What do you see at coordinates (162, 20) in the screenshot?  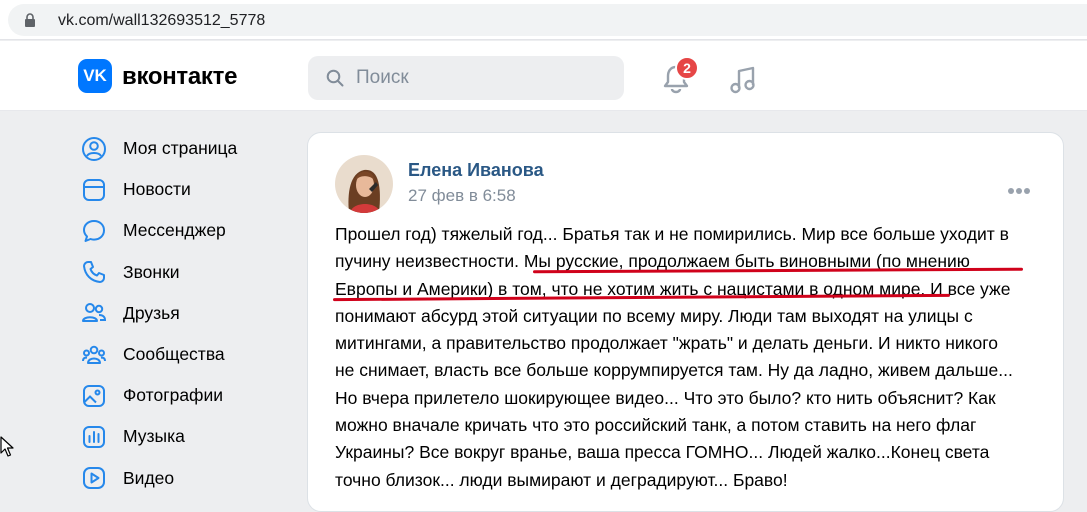 I see `url-text: vk.com/wall132693512_5778` at bounding box center [162, 20].